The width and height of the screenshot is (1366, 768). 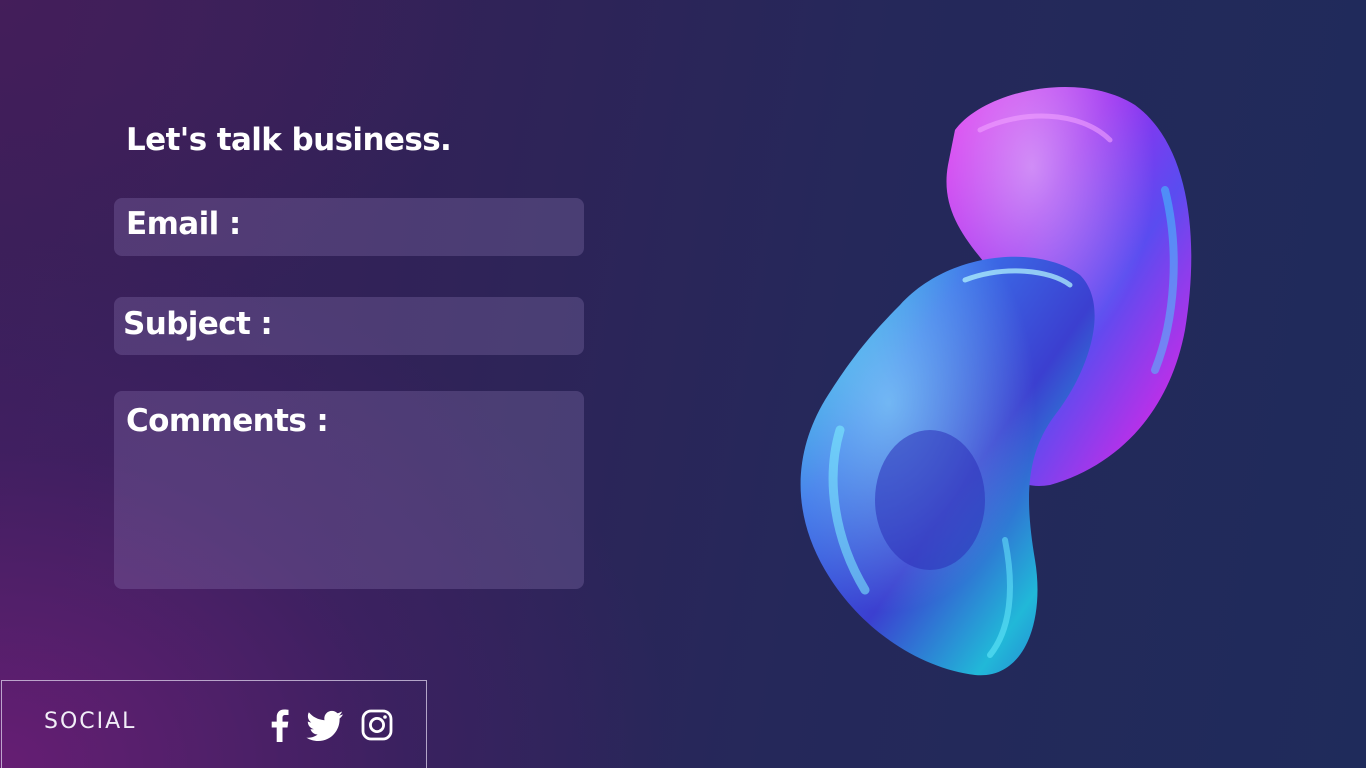 I want to click on comments-field: Comments :, so click(x=349, y=490).